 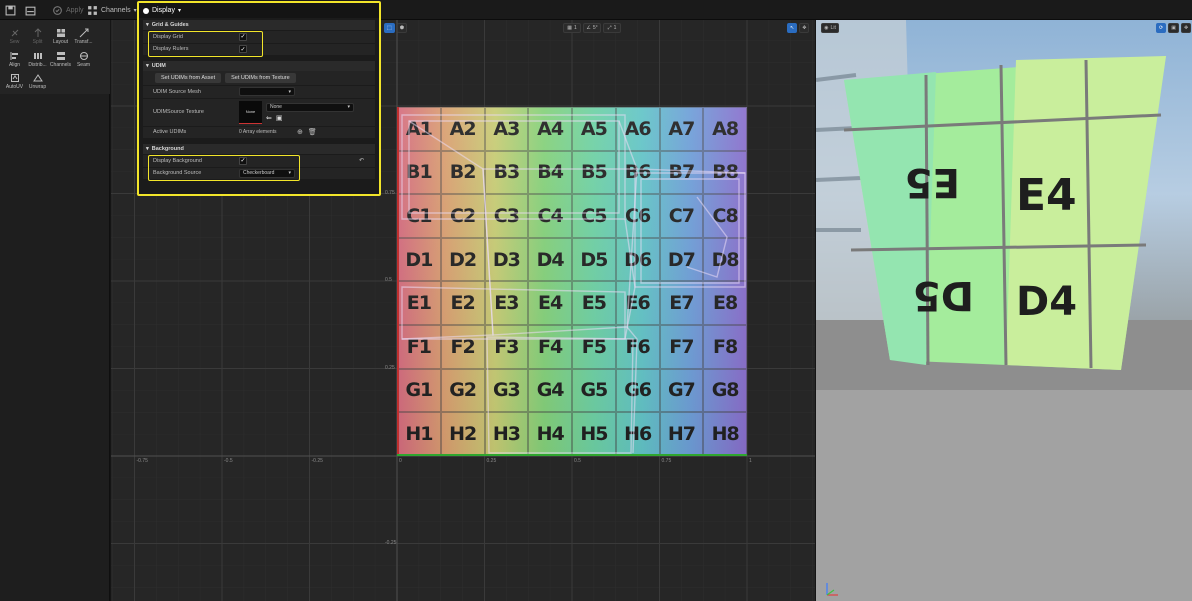 I want to click on tool-button-split: Split, so click(x=37, y=38).